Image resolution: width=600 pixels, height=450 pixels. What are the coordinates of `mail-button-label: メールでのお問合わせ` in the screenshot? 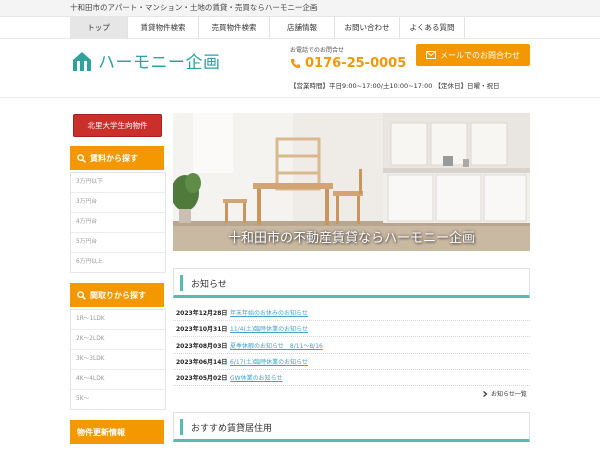 It's located at (480, 55).